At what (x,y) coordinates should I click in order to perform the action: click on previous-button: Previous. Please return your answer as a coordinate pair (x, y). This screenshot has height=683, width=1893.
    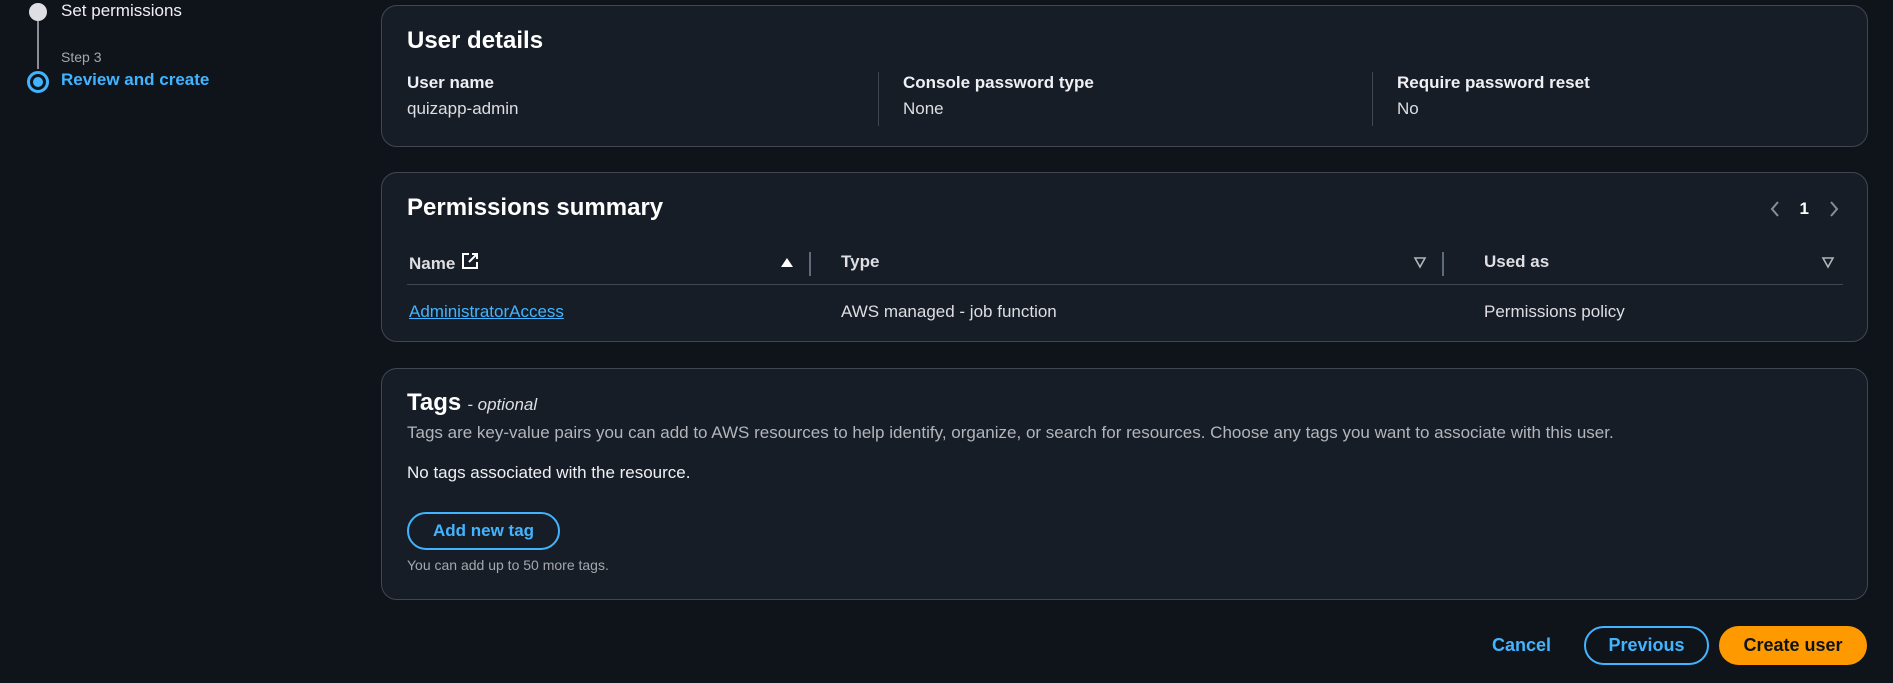
    Looking at the image, I should click on (1646, 645).